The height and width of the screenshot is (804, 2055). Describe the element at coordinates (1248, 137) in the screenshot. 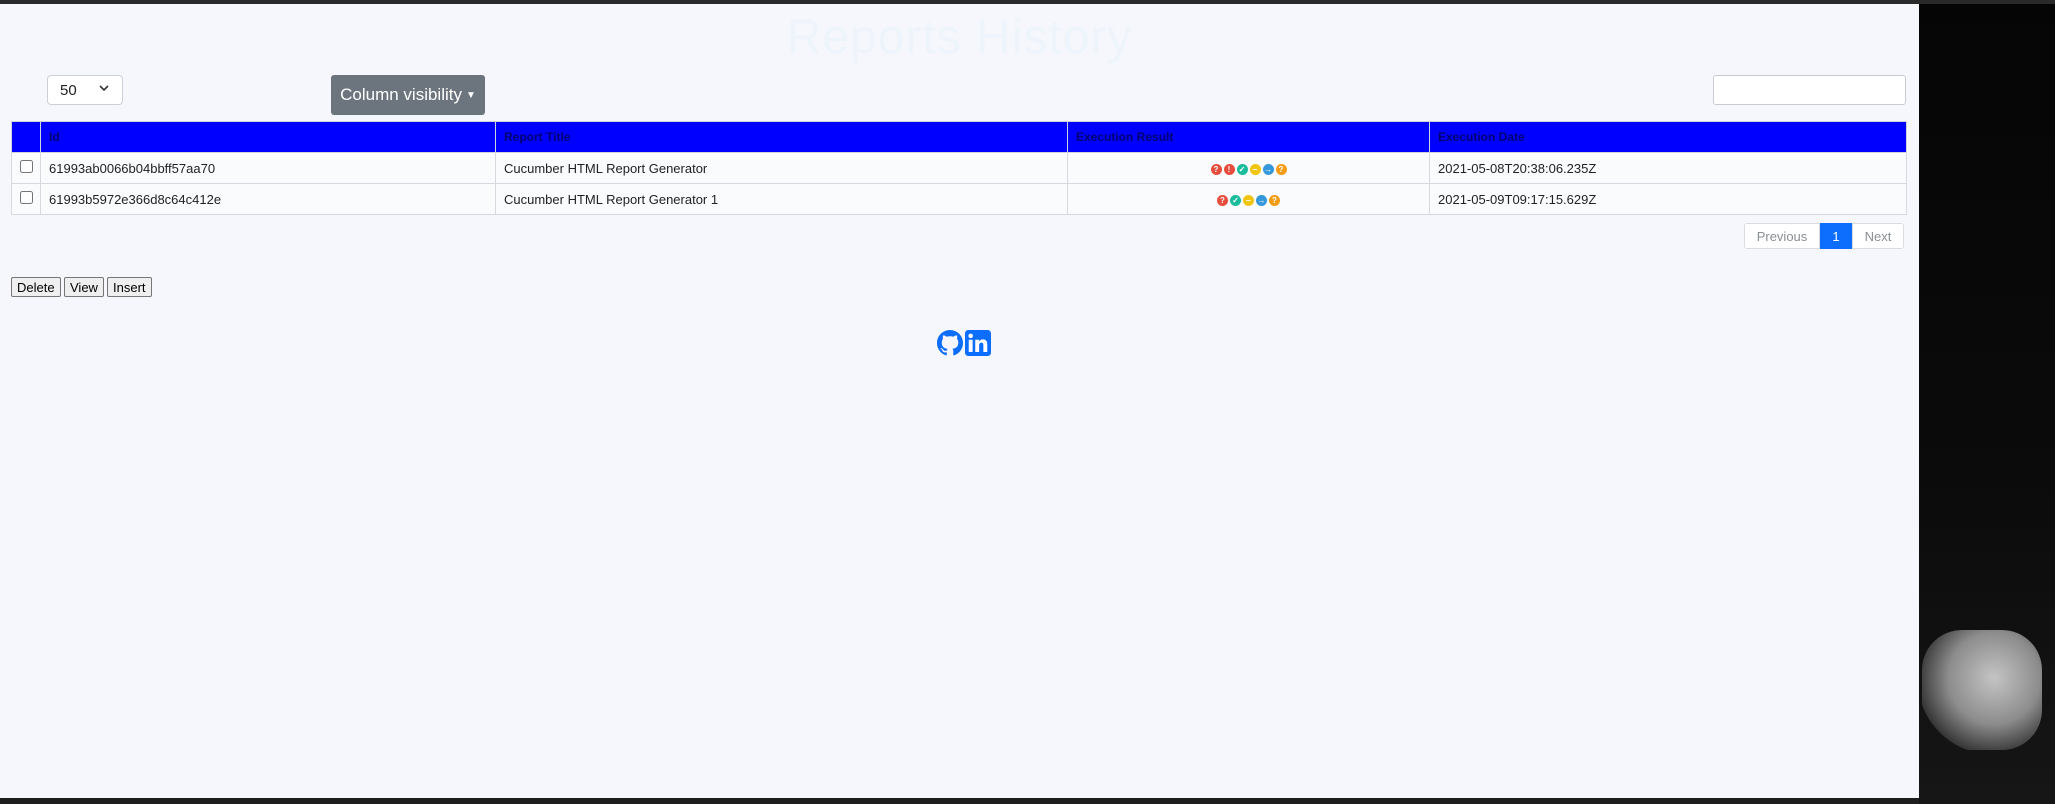

I see `column-header-result: Execution Result` at that location.